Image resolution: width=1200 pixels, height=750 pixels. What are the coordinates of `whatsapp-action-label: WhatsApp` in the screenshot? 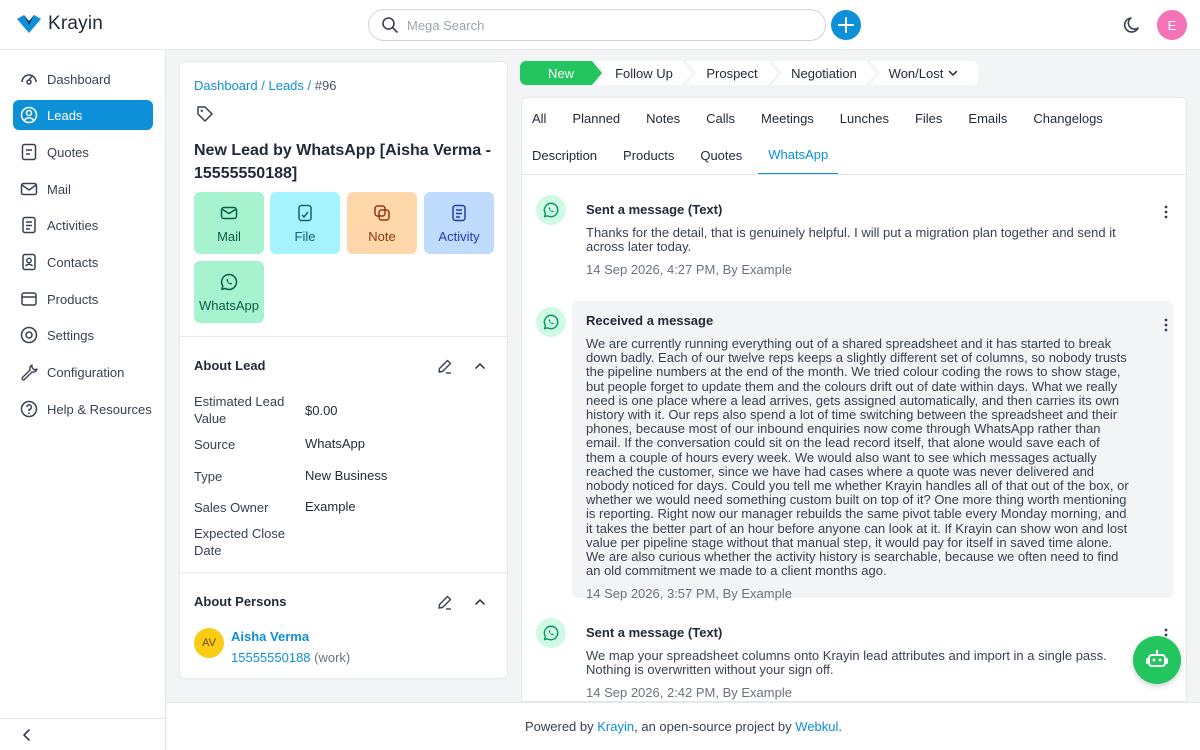 It's located at (229, 305).